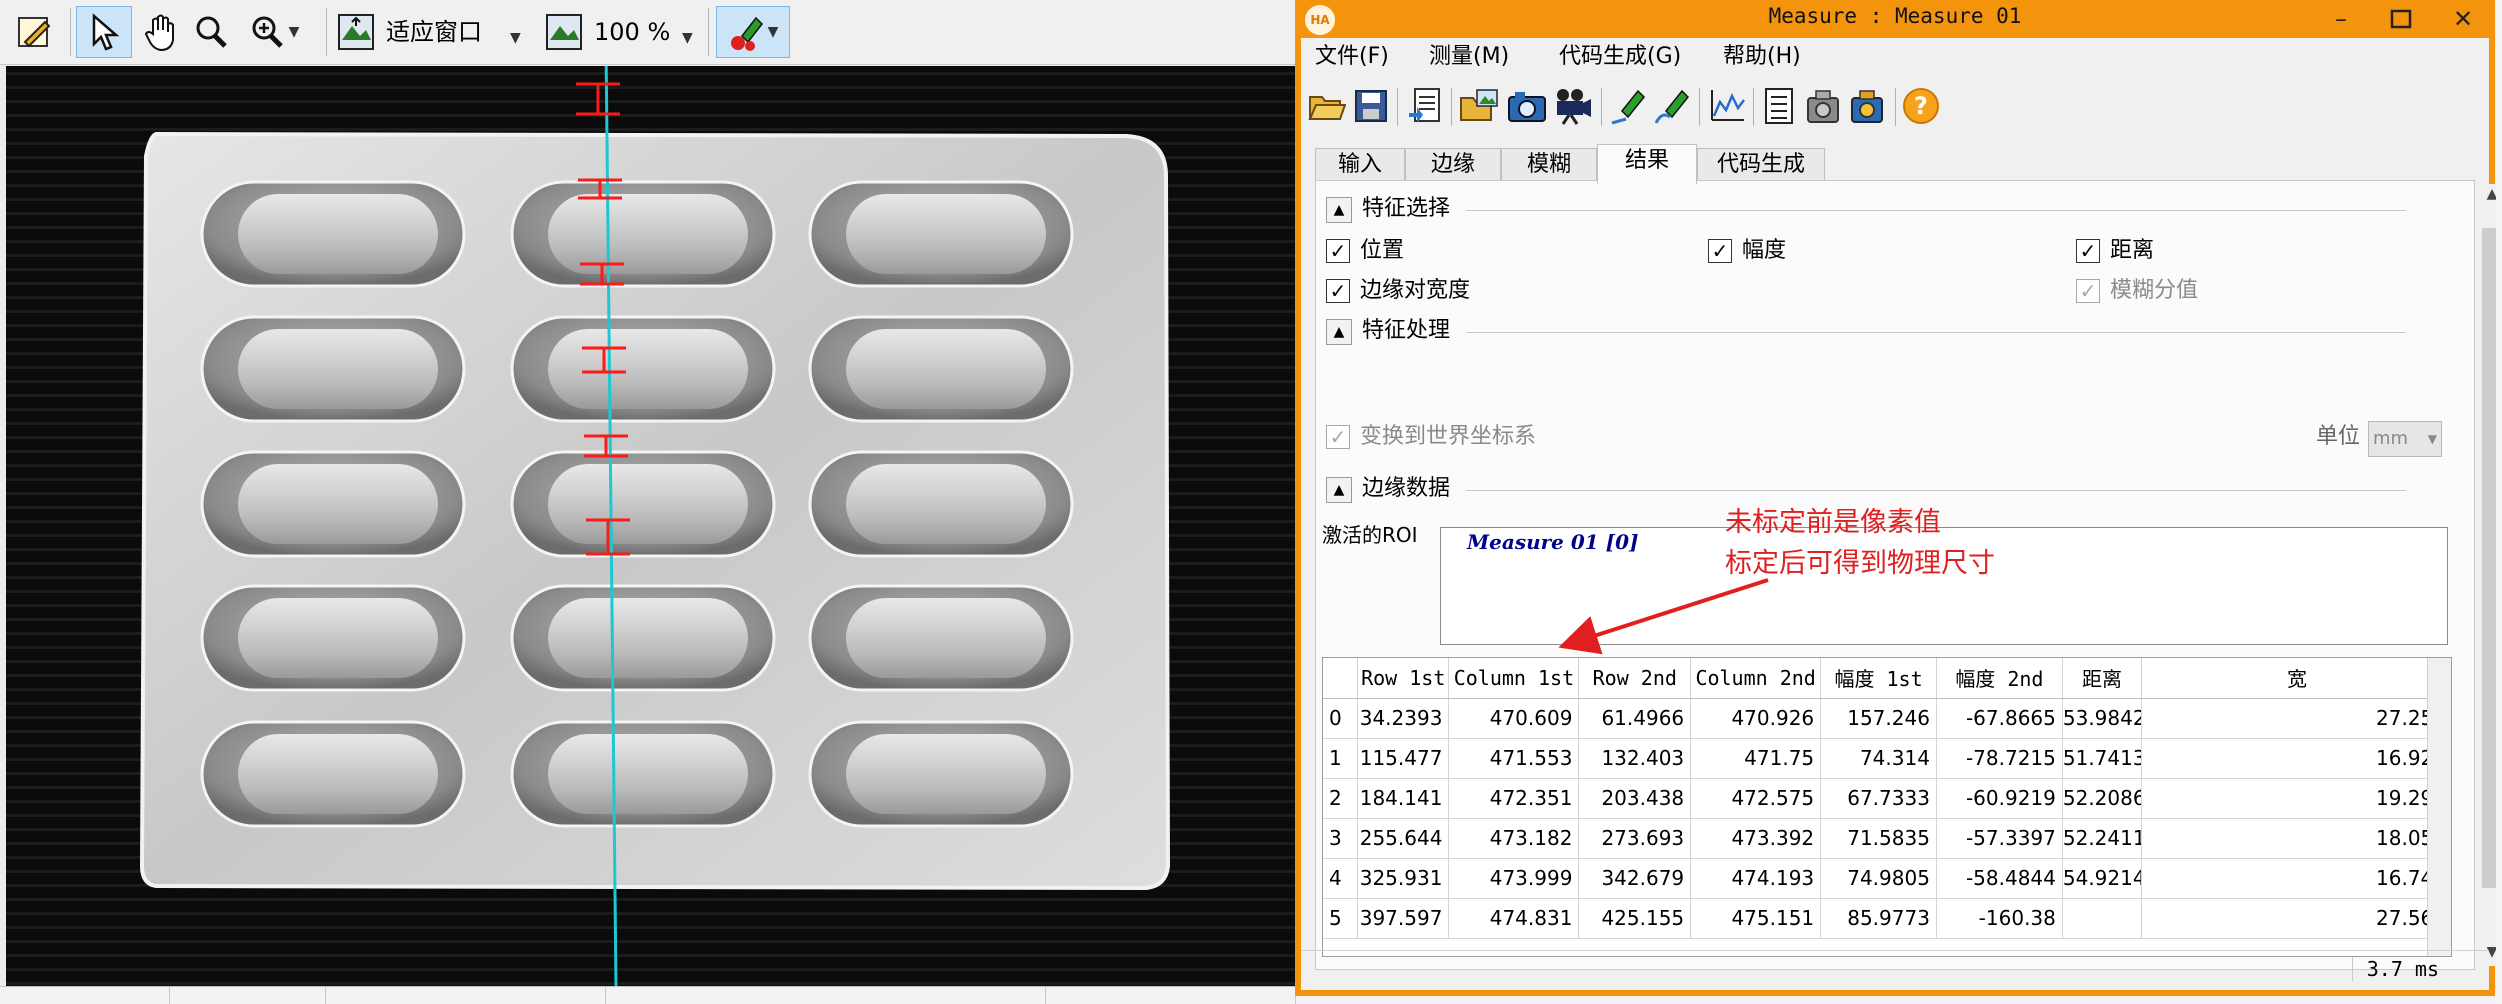 Image resolution: width=2502 pixels, height=1004 pixels. Describe the element at coordinates (1823, 106) in the screenshot. I see `calibration-icon` at that location.